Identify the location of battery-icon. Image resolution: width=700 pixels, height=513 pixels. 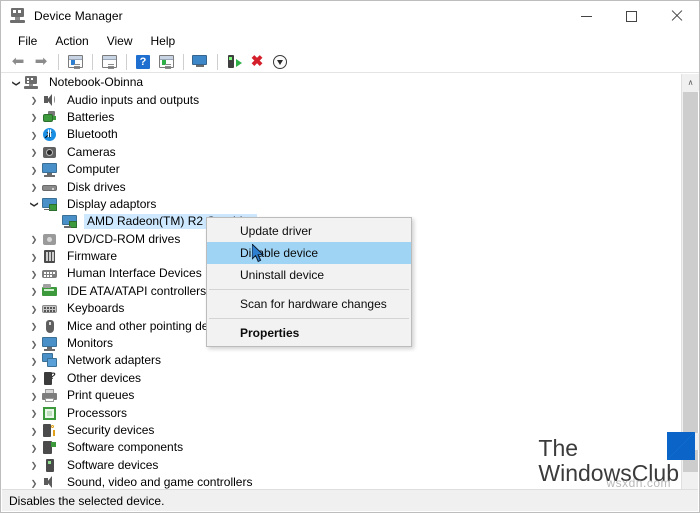
(50, 117).